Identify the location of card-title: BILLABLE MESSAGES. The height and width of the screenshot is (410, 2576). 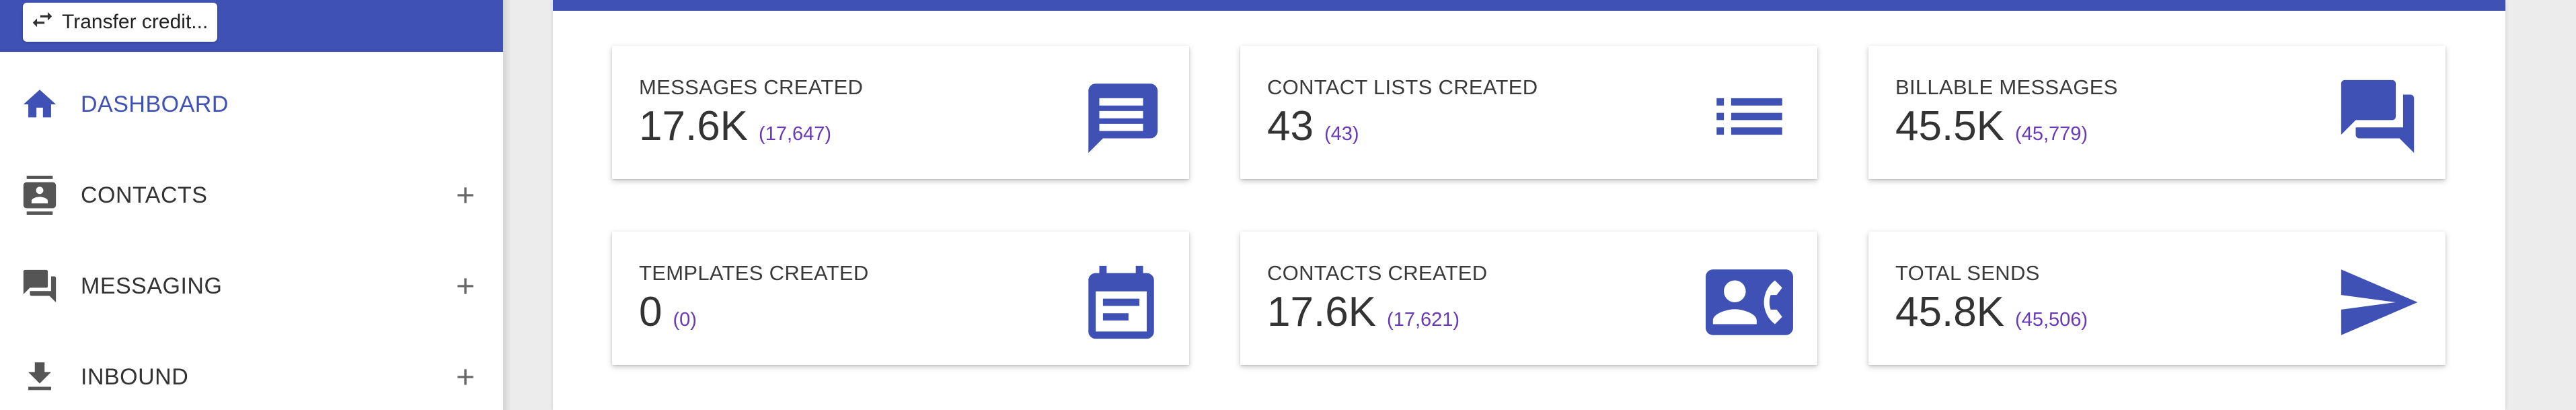
(2006, 87).